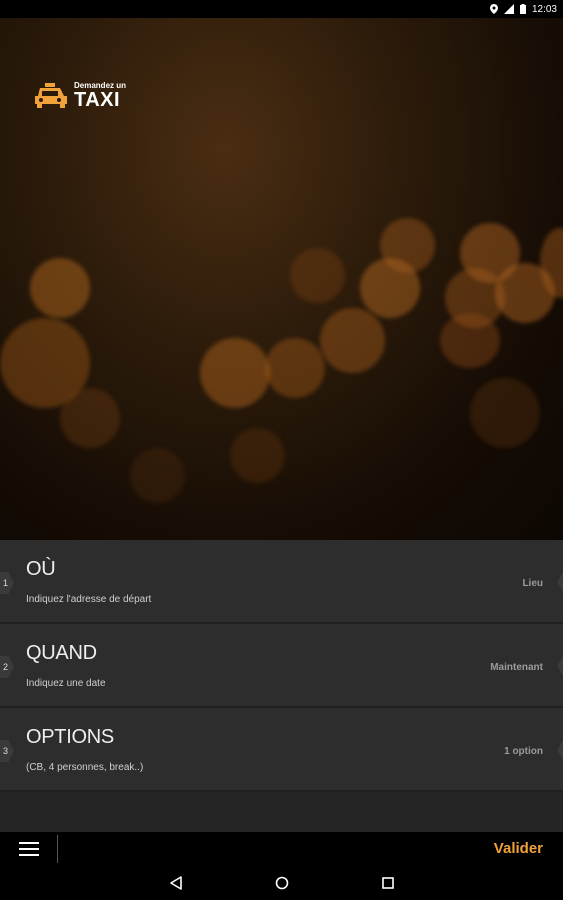 The image size is (563, 900). I want to click on menu-button, so click(29, 849).